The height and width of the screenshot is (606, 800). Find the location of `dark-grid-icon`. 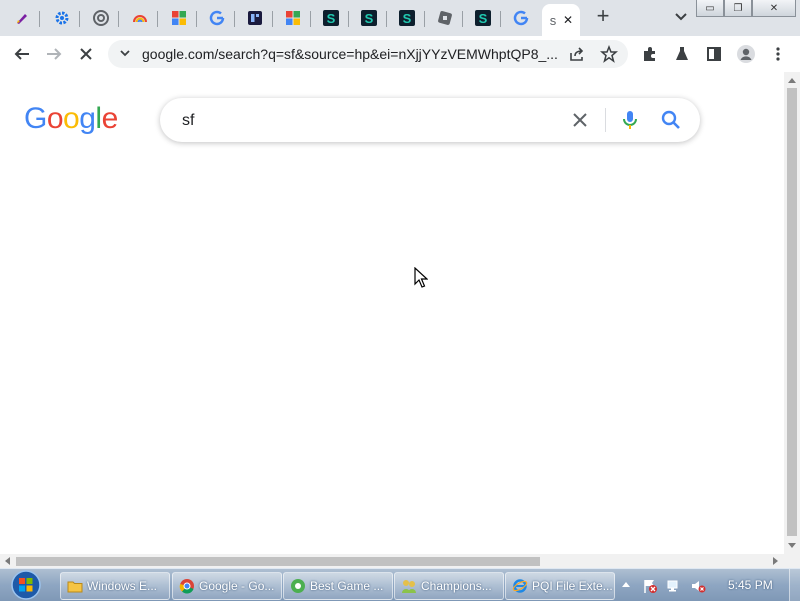

dark-grid-icon is located at coordinates (255, 18).